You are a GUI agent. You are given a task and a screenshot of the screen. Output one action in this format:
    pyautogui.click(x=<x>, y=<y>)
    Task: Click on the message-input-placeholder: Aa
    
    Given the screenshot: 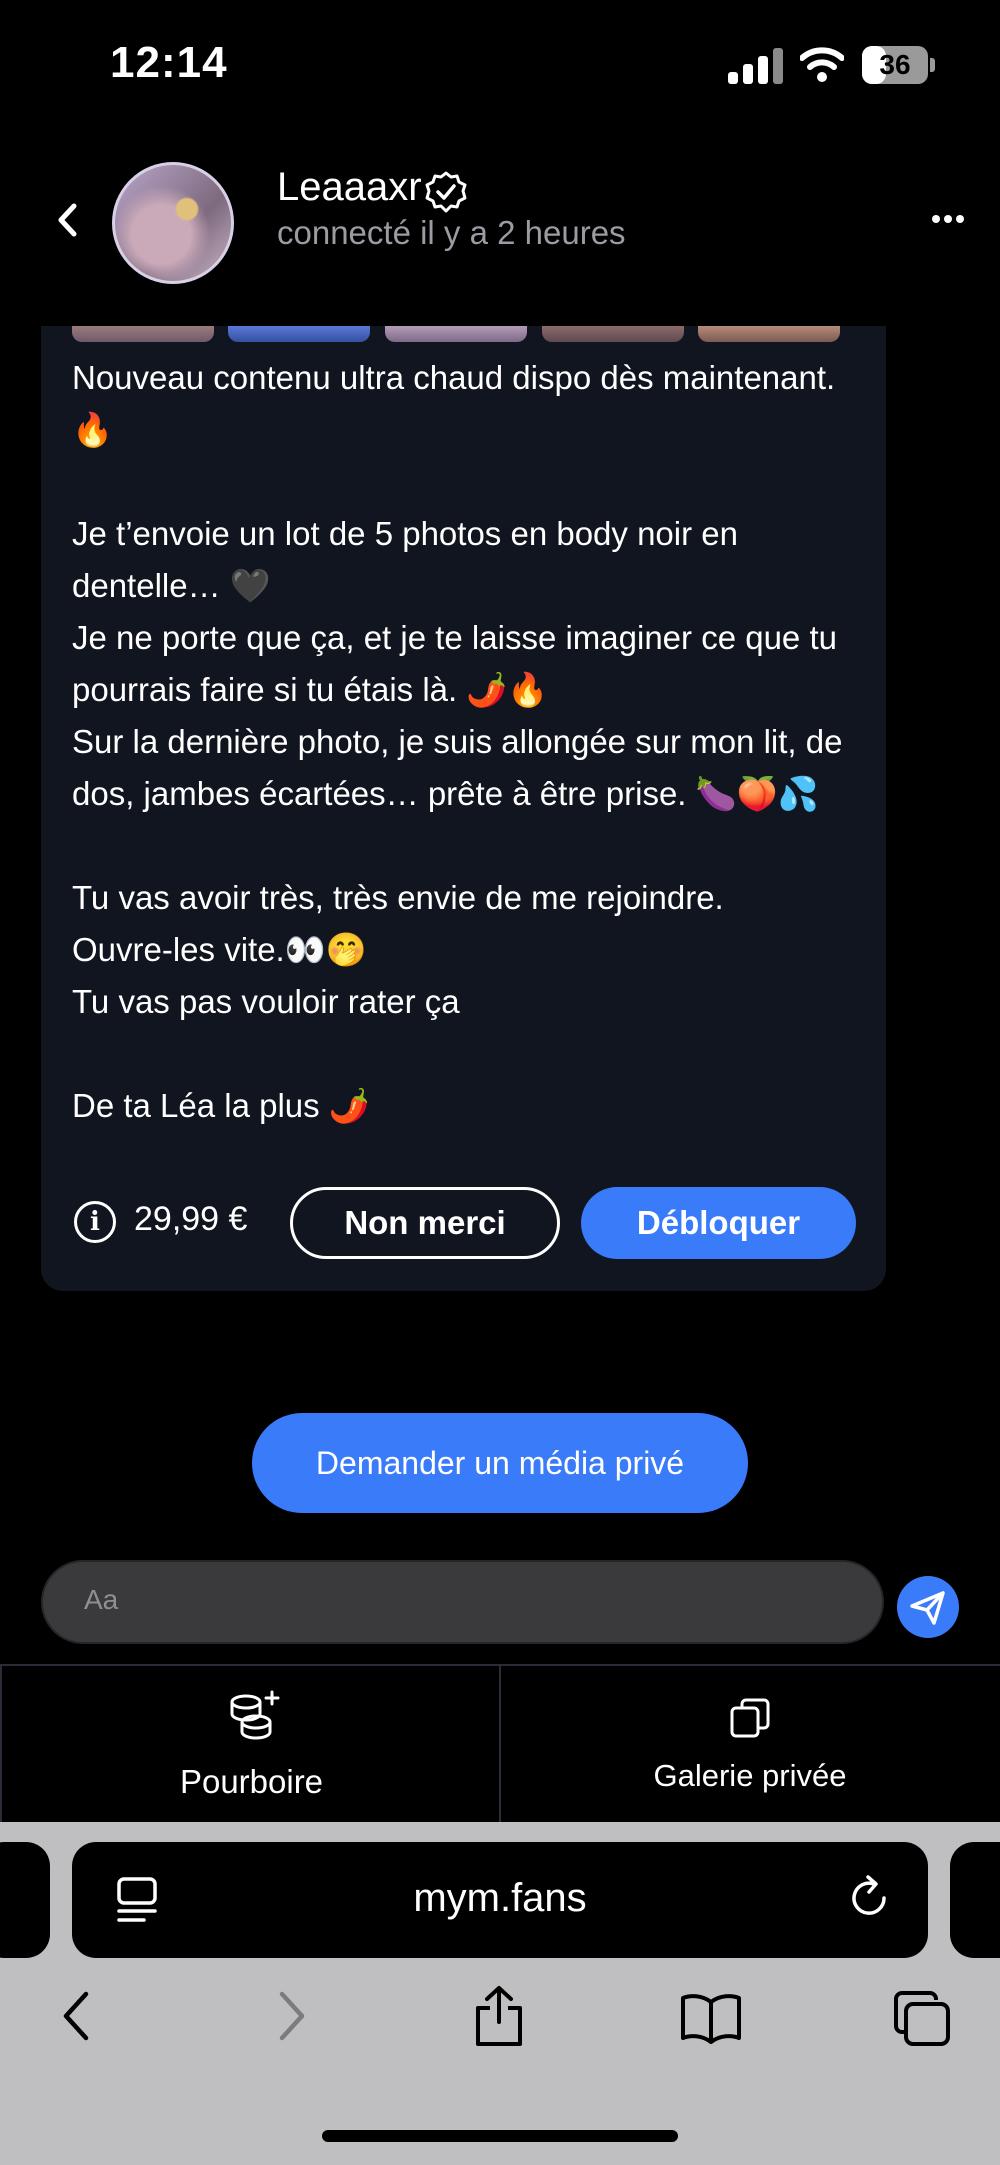 What is the action you would take?
    pyautogui.click(x=101, y=1599)
    